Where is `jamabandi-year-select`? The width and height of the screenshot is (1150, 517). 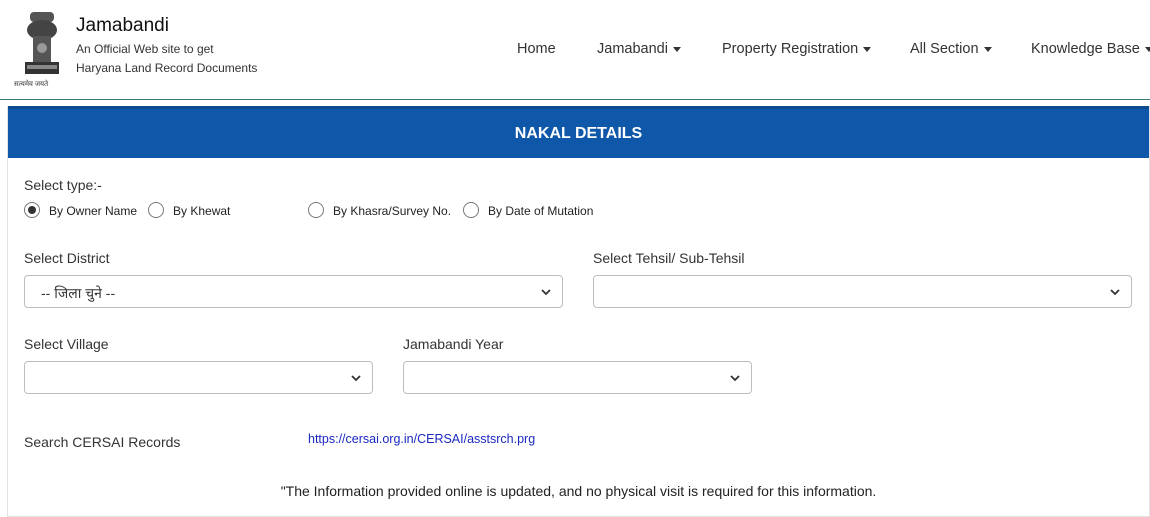
jamabandi-year-select is located at coordinates (577, 377).